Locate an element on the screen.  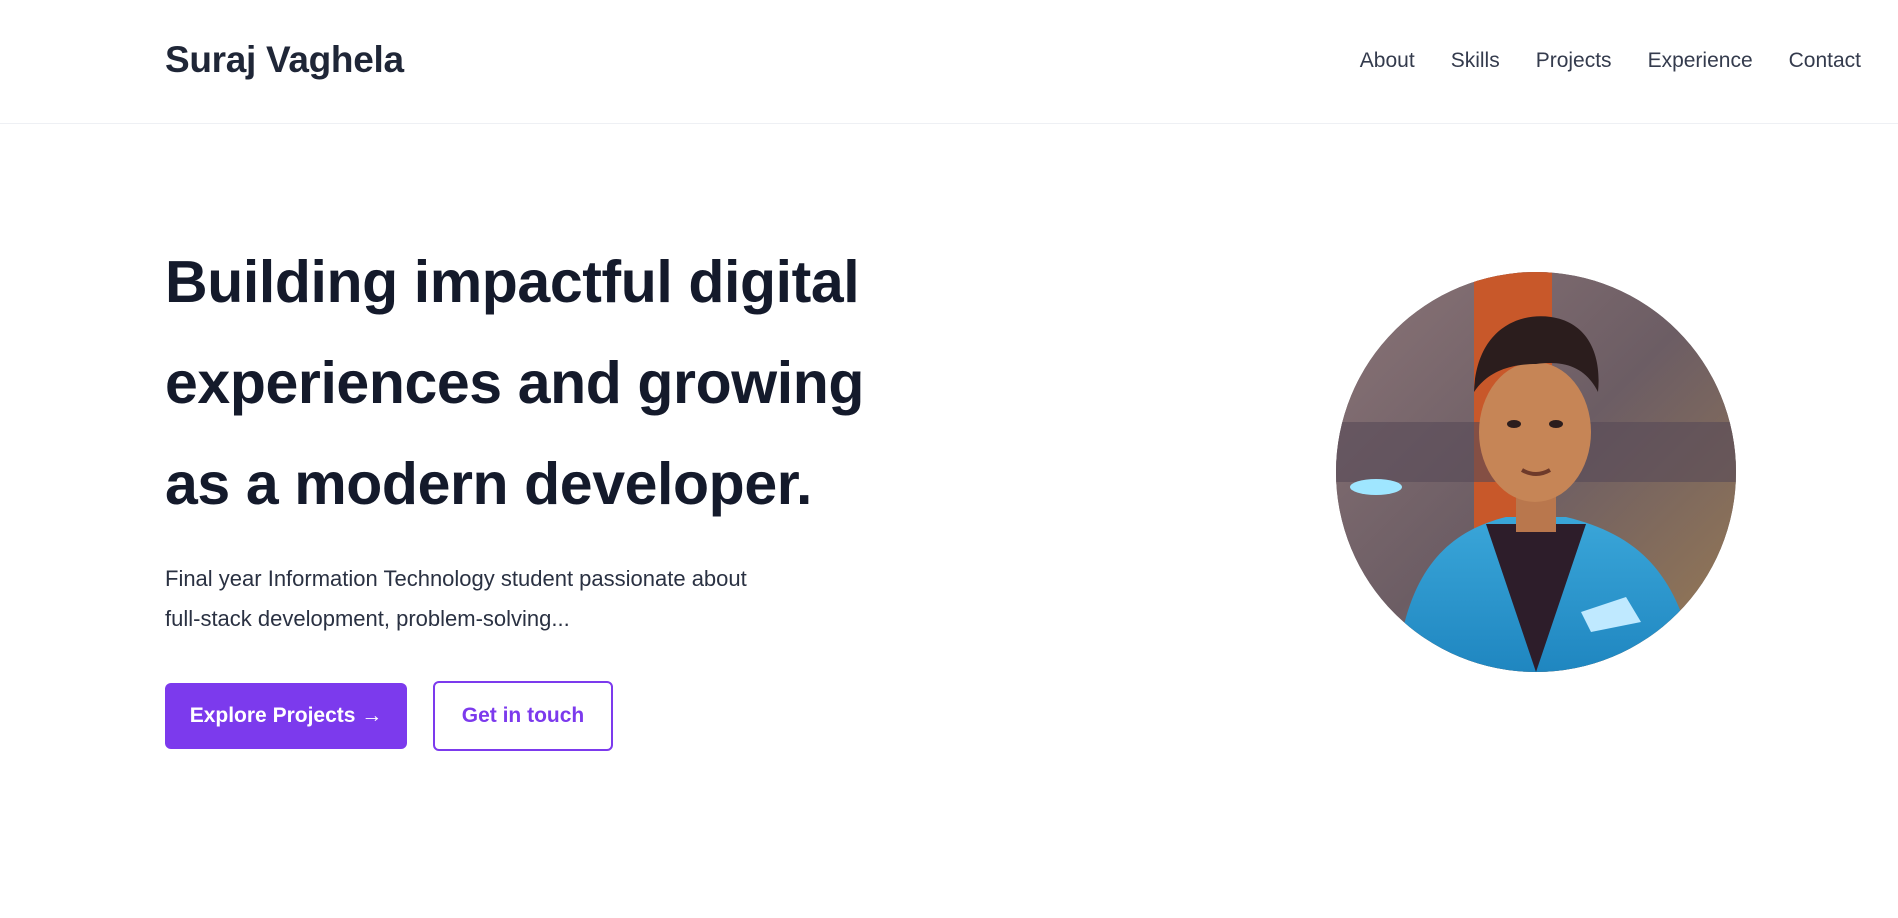
nav-link-contact: Contact is located at coordinates (1825, 61).